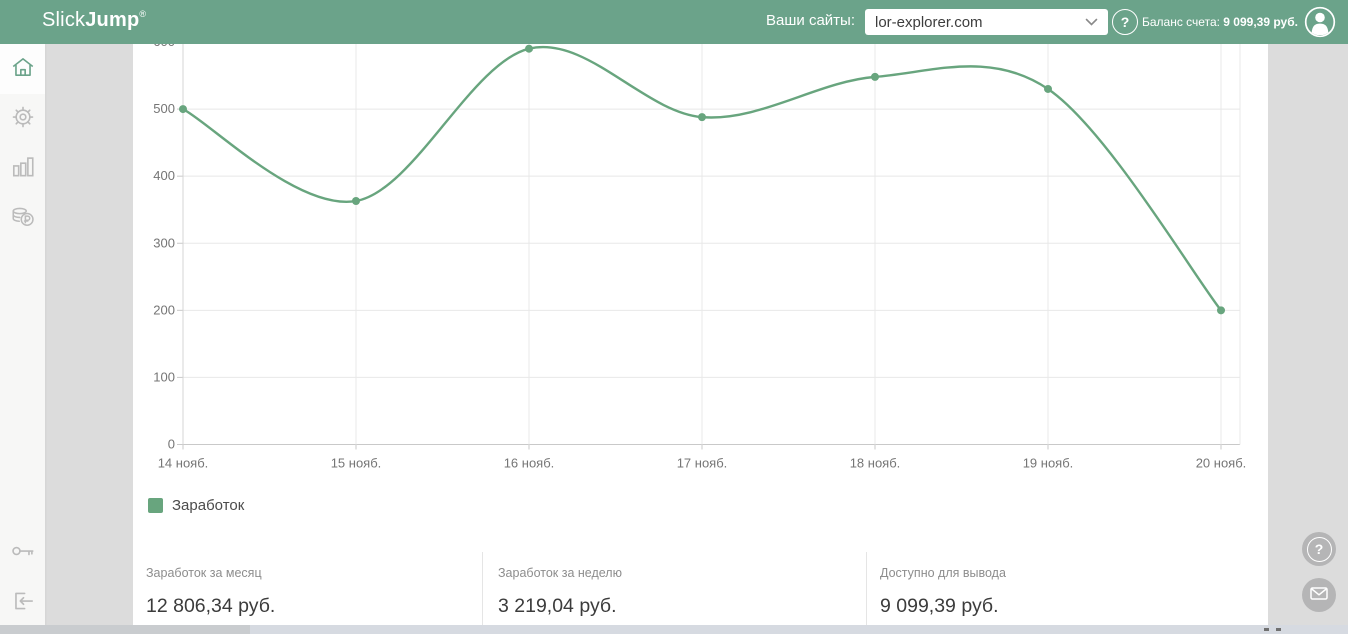  Describe the element at coordinates (94, 20) in the screenshot. I see `slickjump-logo: SlickJump®` at that location.